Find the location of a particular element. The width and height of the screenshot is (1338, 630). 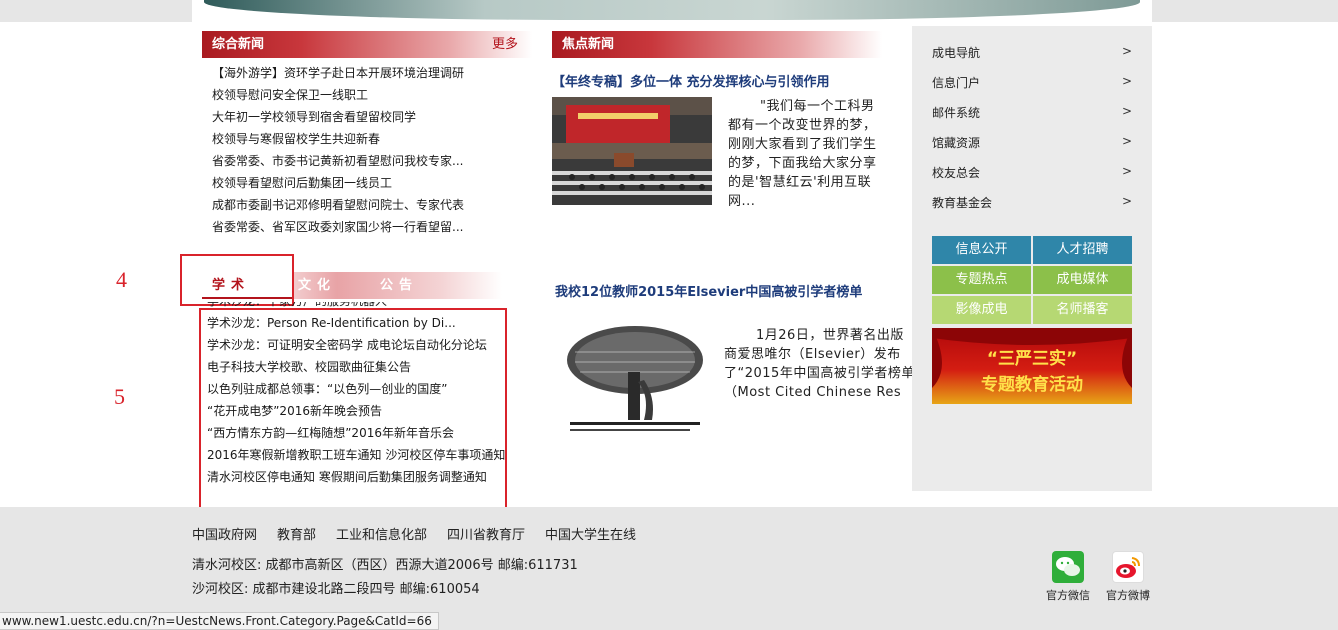

feature-headline-link: 我校12位教师2015年Elsevier中国高被引学者榜单 is located at coordinates (725, 293).